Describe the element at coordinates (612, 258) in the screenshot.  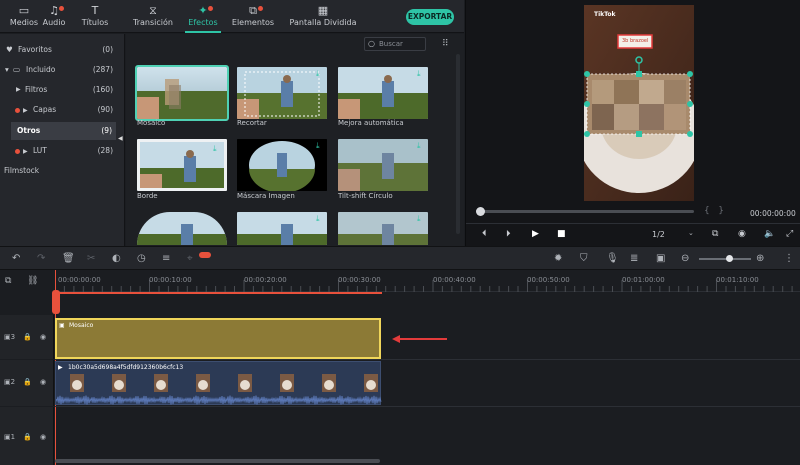
I see `microphone-icon: 🎙` at that location.